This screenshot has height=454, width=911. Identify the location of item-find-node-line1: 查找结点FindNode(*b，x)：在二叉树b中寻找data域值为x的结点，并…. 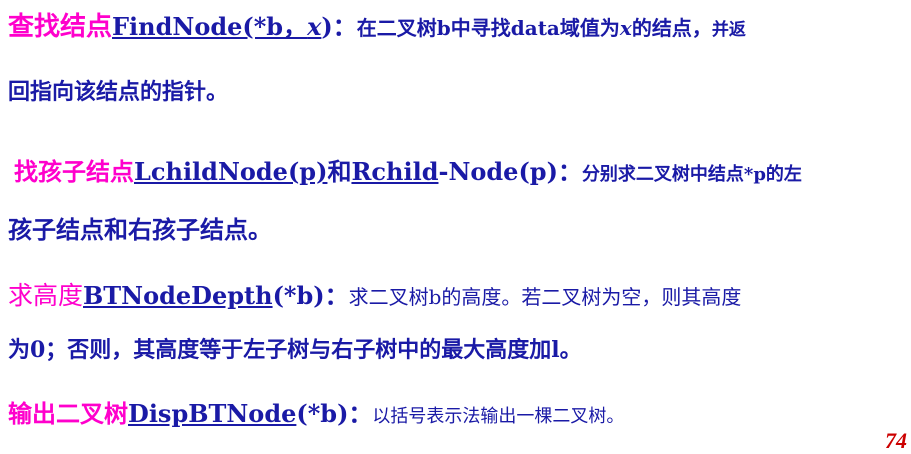
(377, 24).